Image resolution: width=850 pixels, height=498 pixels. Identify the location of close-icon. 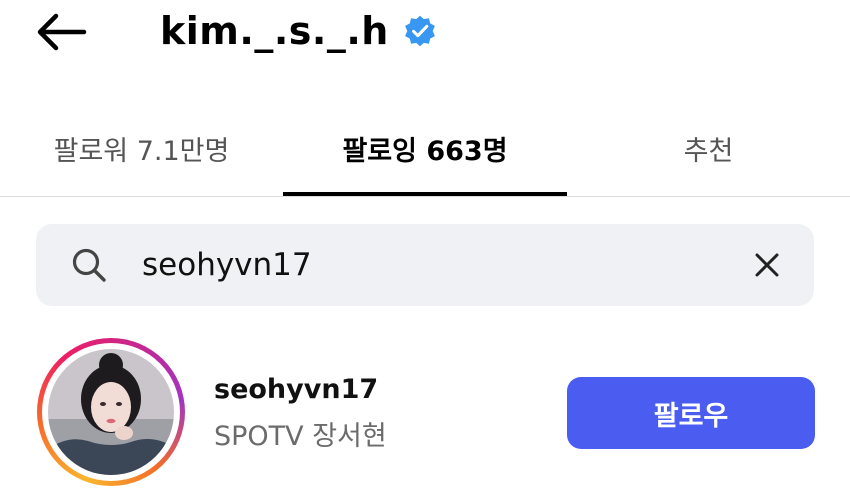
(767, 265).